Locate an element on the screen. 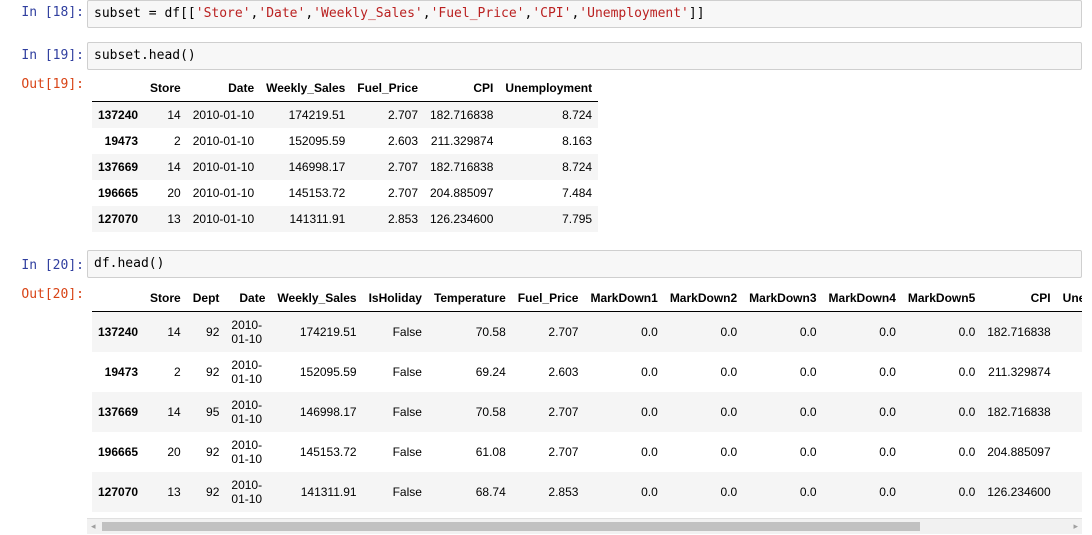 Image resolution: width=1092 pixels, height=535 pixels. horizontal-scrollbar: ◂ ▸ is located at coordinates (584, 526).